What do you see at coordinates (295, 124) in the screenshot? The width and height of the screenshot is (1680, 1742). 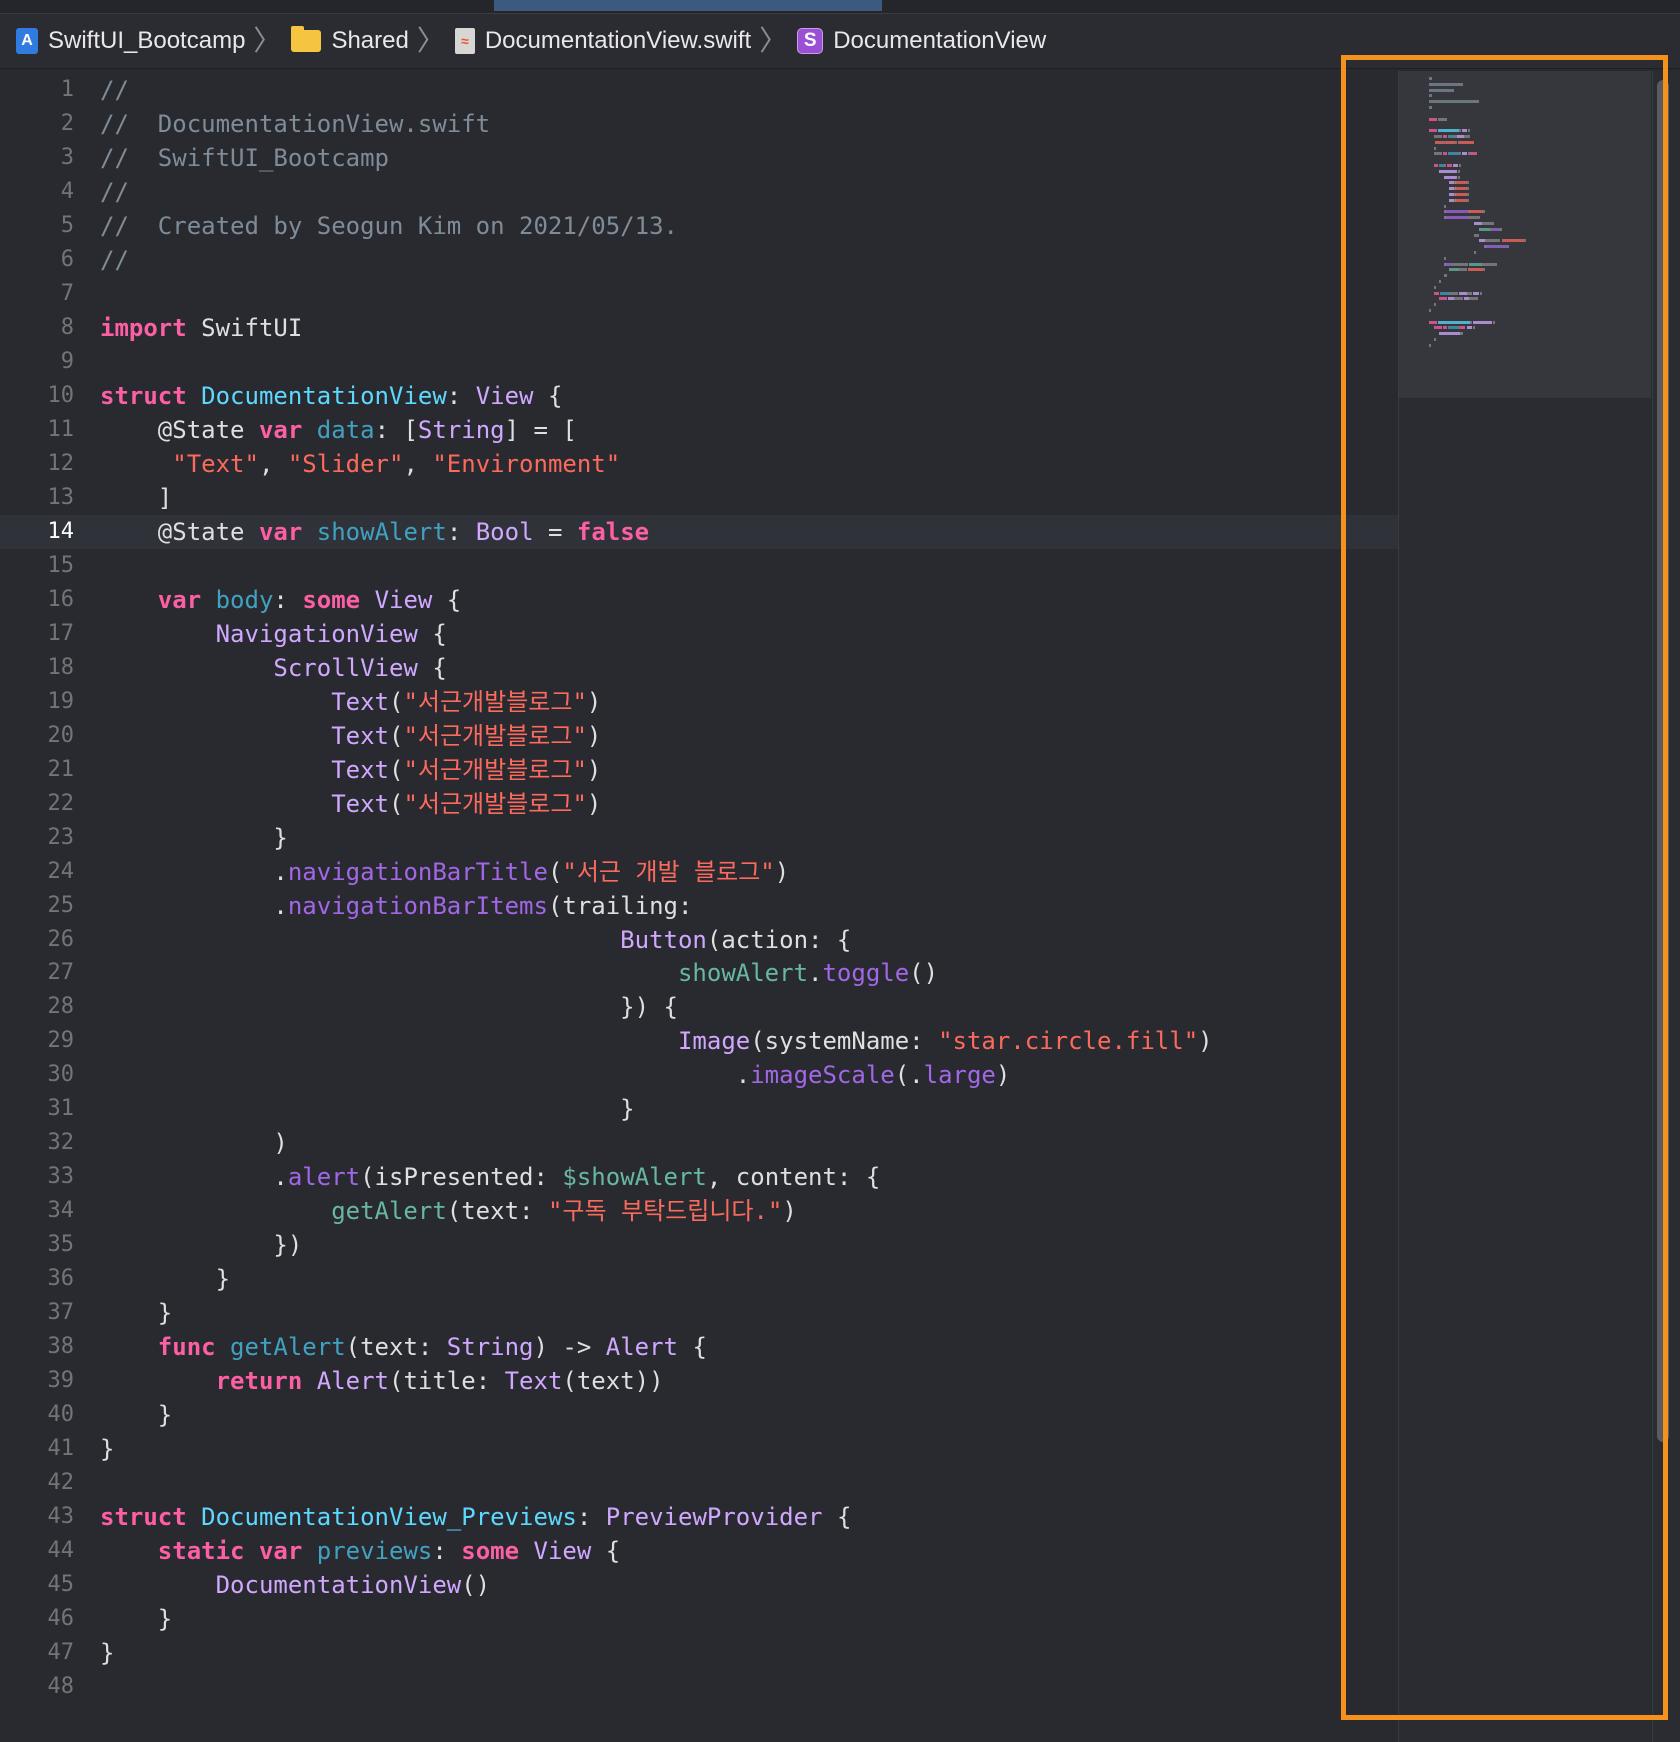 I see `code-text: // DocumentationView.swift` at bounding box center [295, 124].